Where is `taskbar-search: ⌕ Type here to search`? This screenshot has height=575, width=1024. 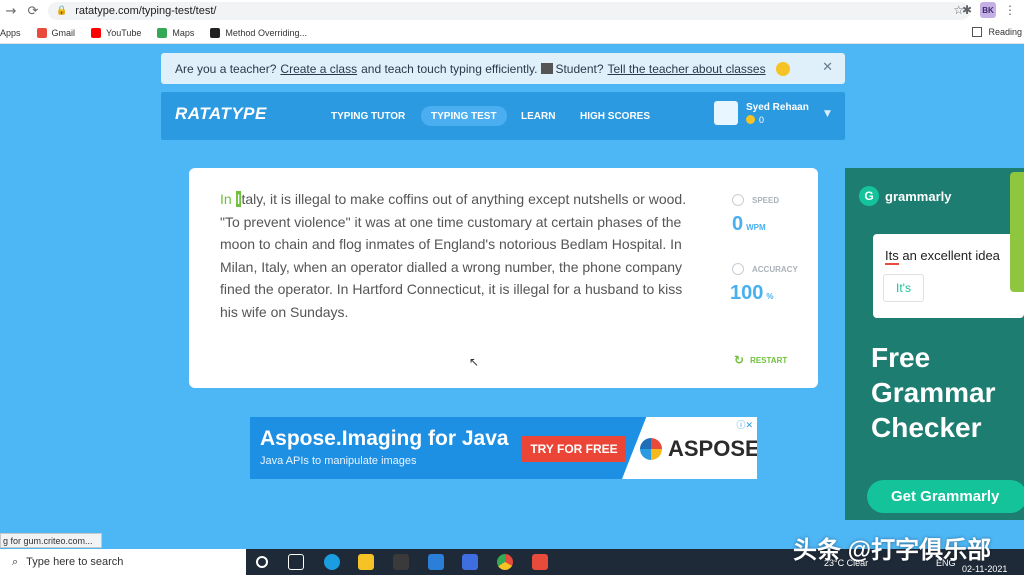
taskbar-search: ⌕ Type here to search is located at coordinates (123, 562).